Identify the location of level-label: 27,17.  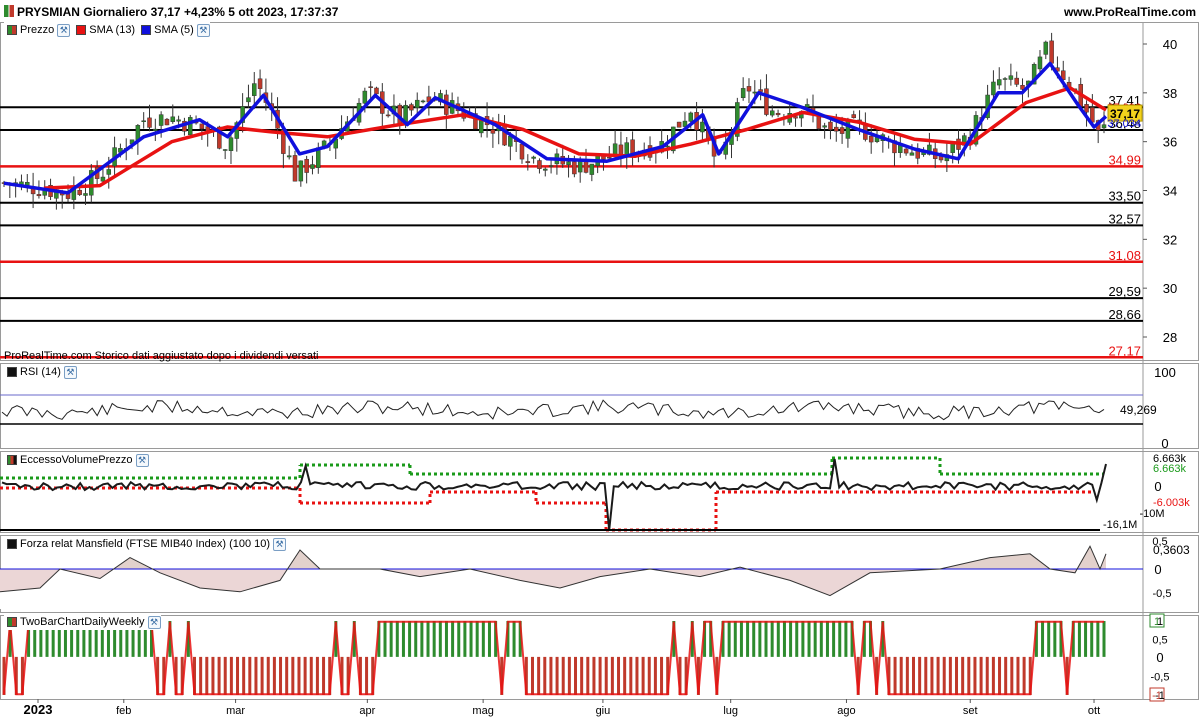
(1124, 350).